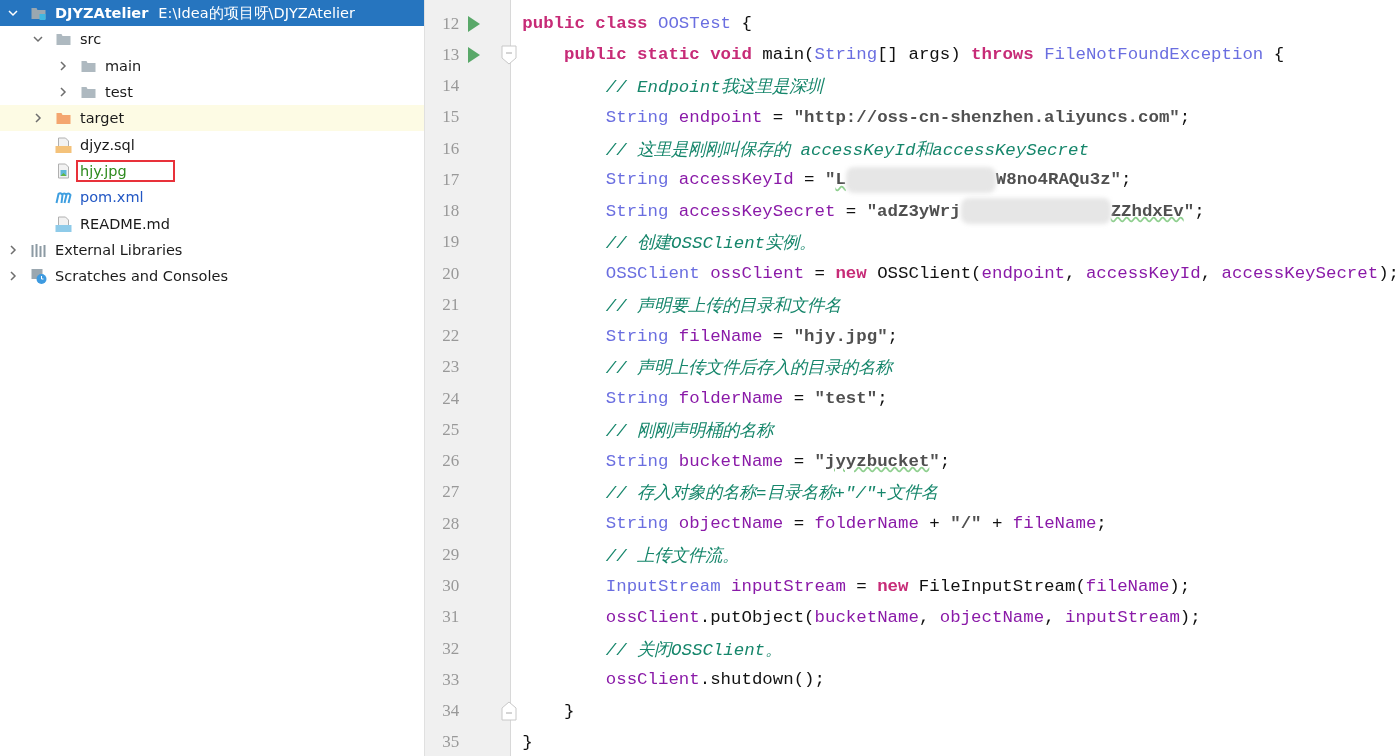  I want to click on code-line: String folderName = "test";, so click(746, 399).